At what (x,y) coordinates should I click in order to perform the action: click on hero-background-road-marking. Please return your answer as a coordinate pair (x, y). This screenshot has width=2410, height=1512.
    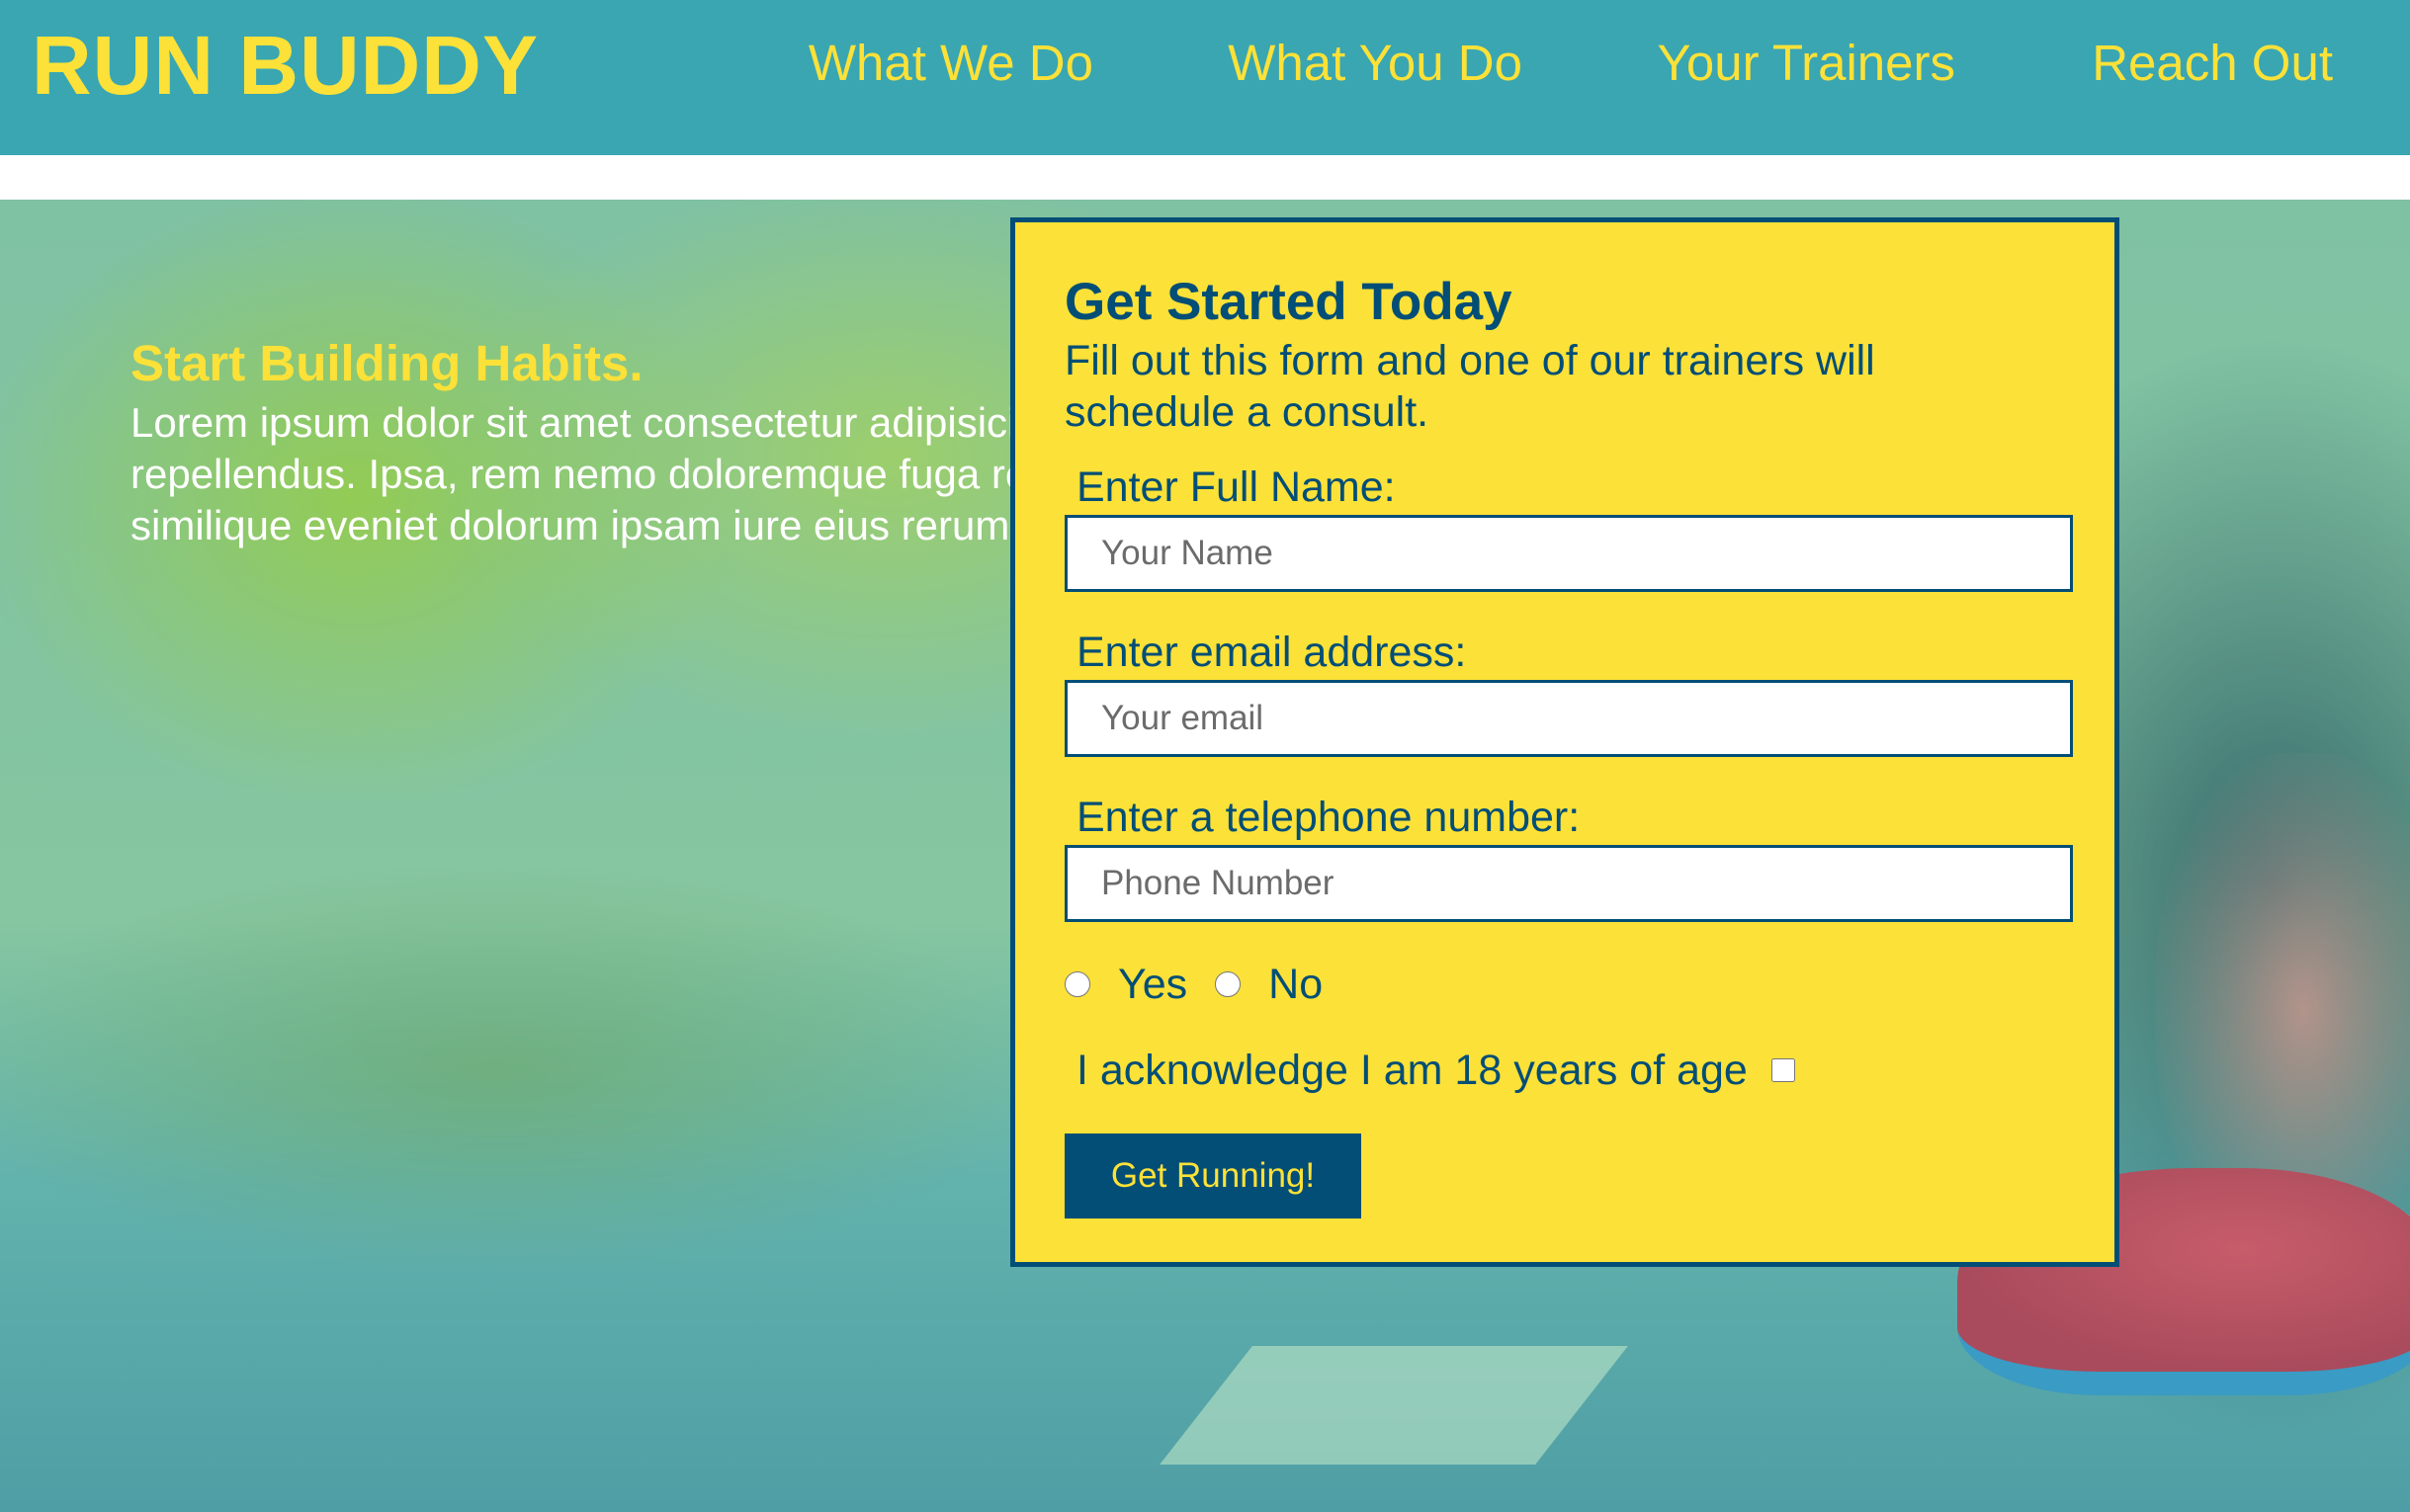
    Looking at the image, I should click on (1394, 1405).